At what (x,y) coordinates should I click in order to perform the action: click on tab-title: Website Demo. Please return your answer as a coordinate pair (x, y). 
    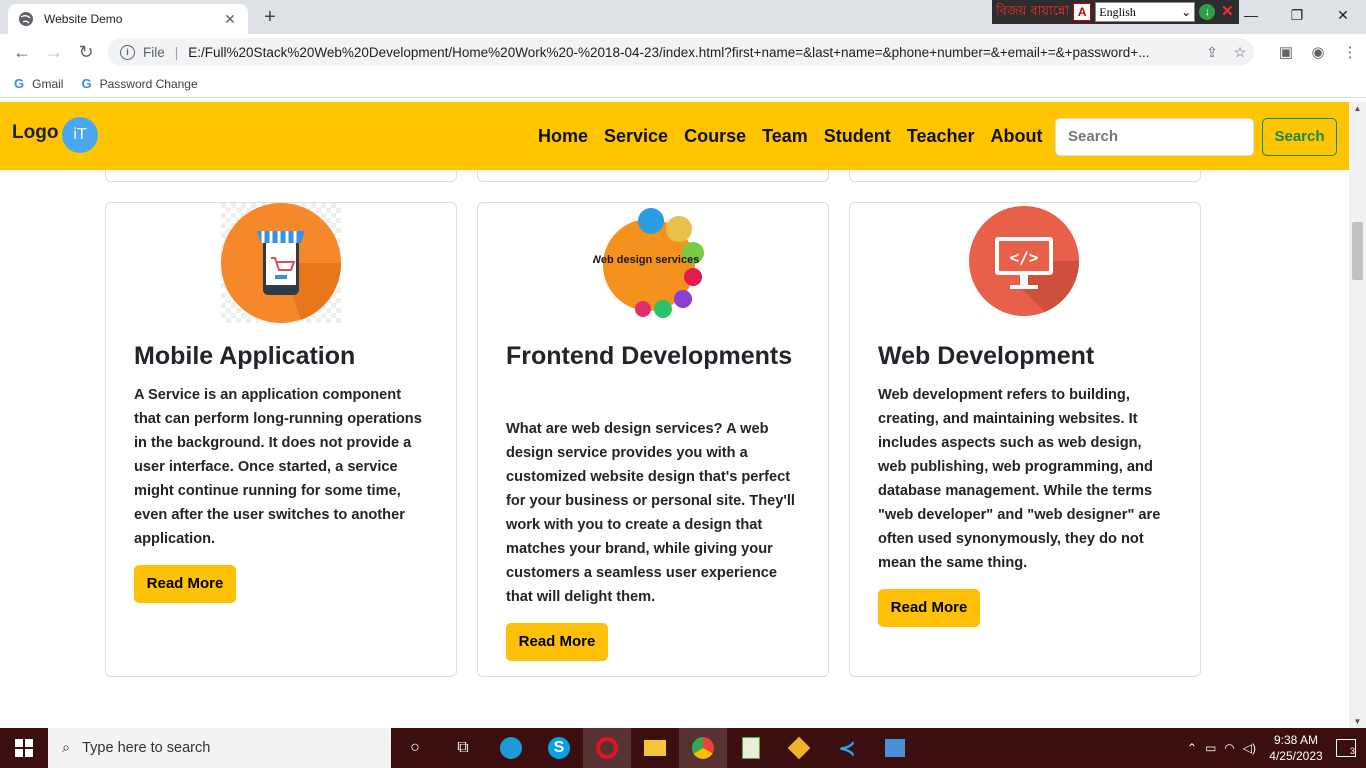
    Looking at the image, I should click on (83, 19).